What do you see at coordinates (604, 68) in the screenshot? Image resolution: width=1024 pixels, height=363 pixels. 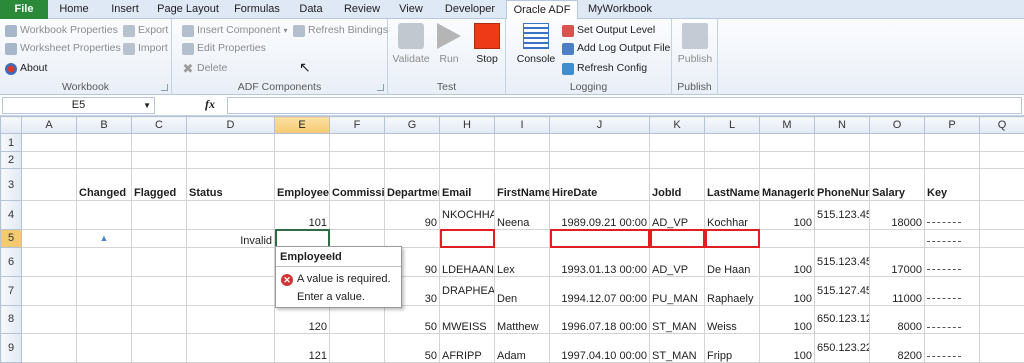 I see `refresh-config-button: Refresh Config` at bounding box center [604, 68].